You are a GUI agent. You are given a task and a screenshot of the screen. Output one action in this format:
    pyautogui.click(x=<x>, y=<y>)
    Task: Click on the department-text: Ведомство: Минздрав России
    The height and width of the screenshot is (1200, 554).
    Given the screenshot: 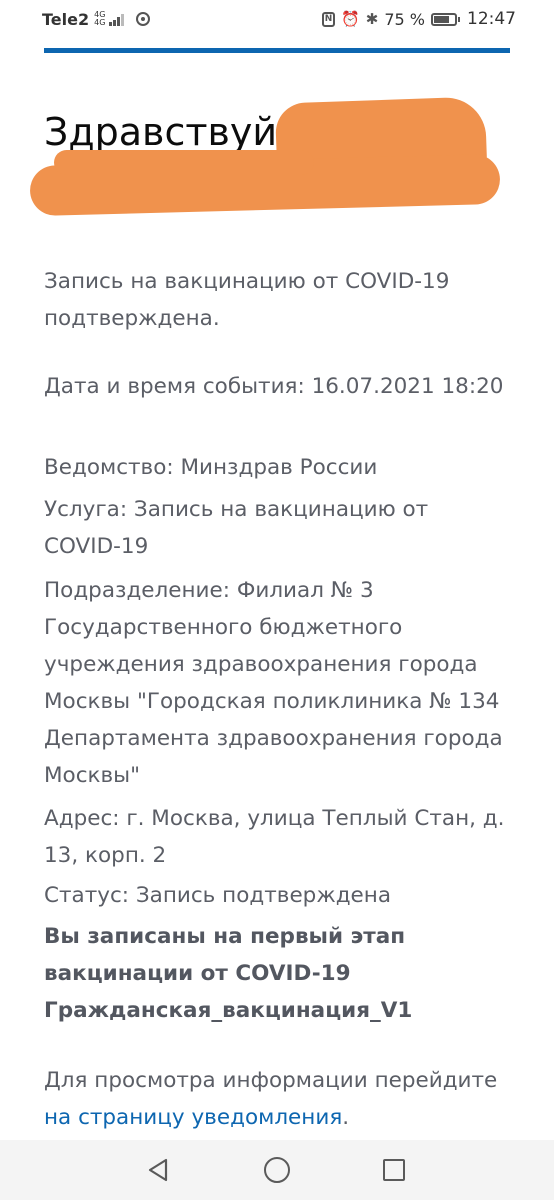 What is the action you would take?
    pyautogui.click(x=211, y=467)
    